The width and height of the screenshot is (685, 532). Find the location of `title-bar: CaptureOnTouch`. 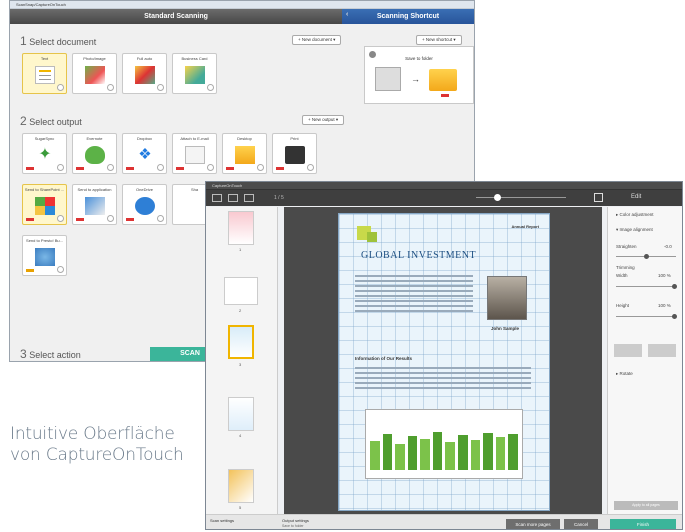

title-bar: CaptureOnTouch is located at coordinates (444, 186).